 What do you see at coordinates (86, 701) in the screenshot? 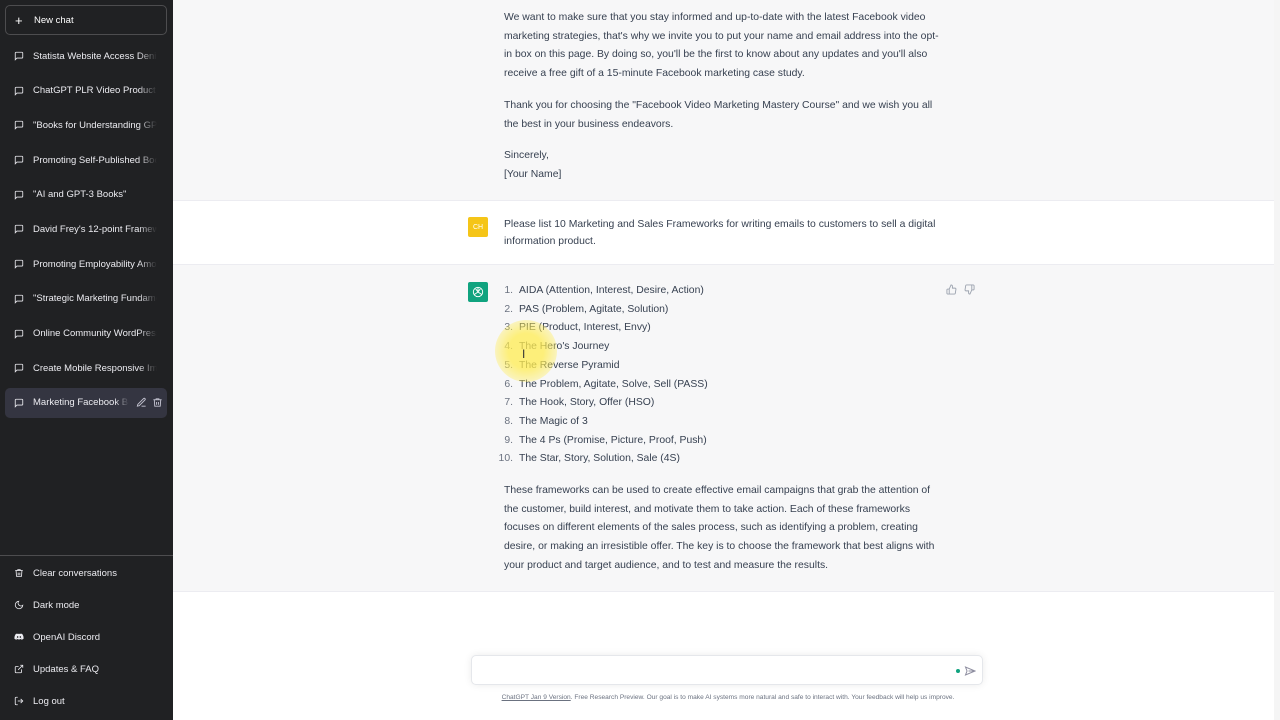
I see `log-out-button: Log out` at bounding box center [86, 701].